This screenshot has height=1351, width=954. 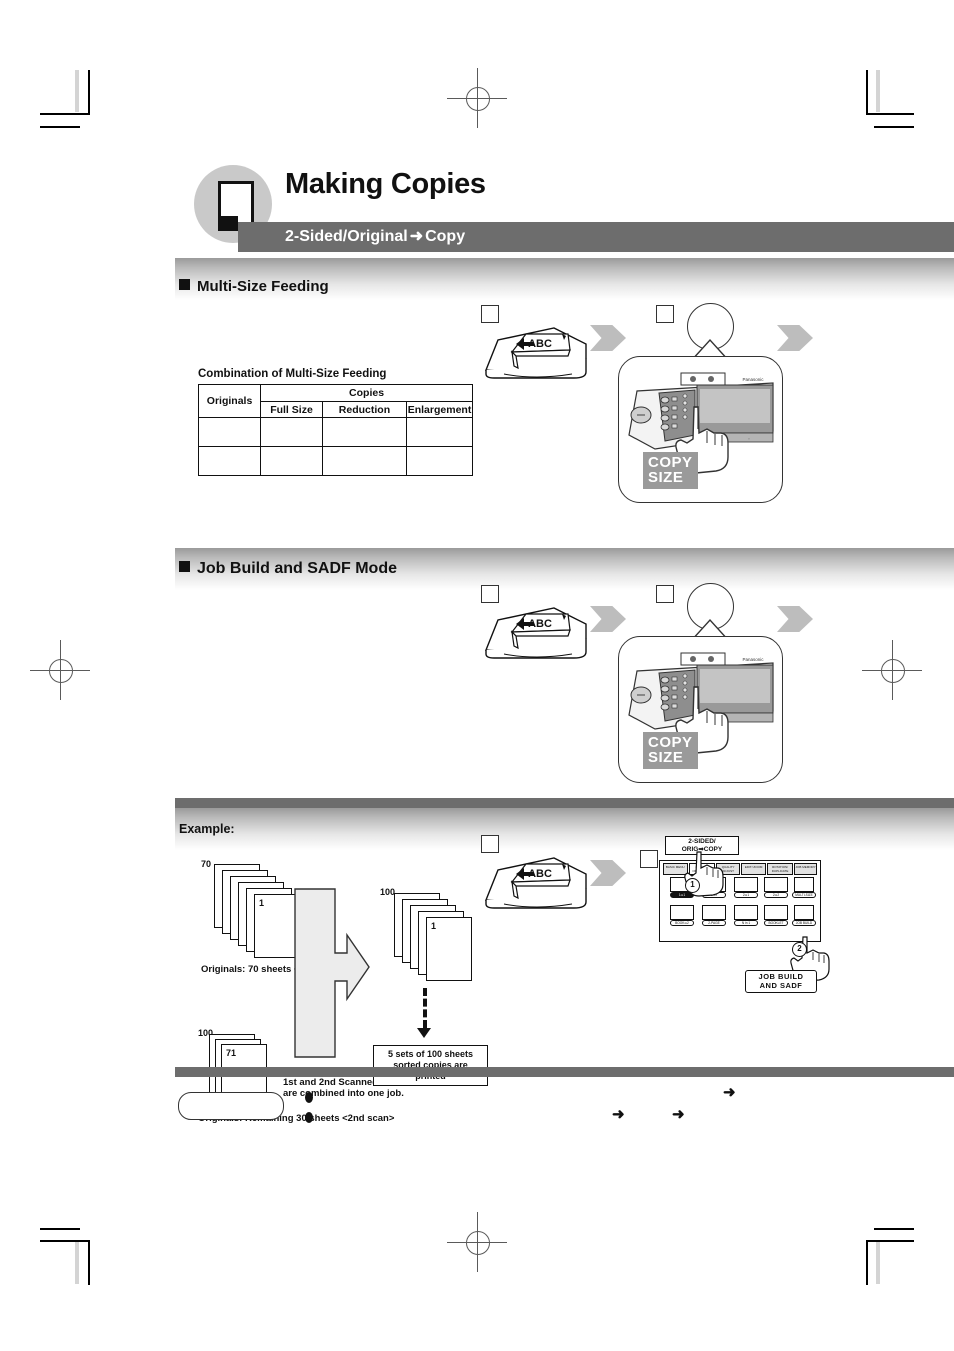 What do you see at coordinates (229, 432) in the screenshot?
I see `table-cell-row0-label` at bounding box center [229, 432].